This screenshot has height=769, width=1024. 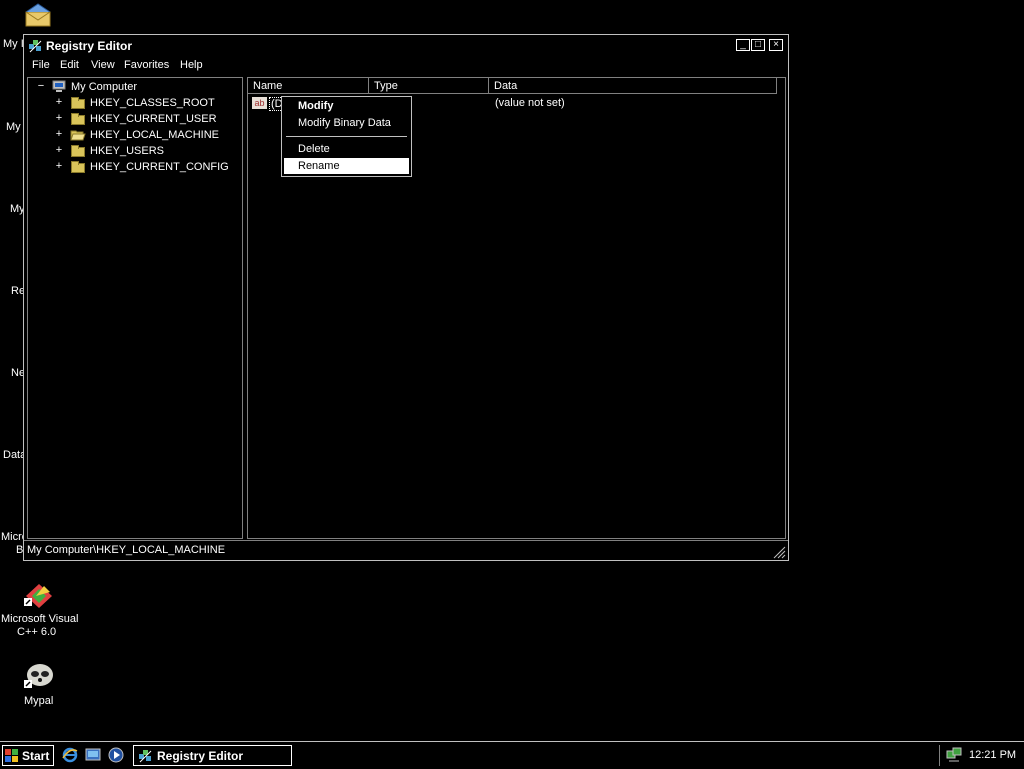 What do you see at coordinates (633, 86) in the screenshot?
I see `column-header-data: Data` at bounding box center [633, 86].